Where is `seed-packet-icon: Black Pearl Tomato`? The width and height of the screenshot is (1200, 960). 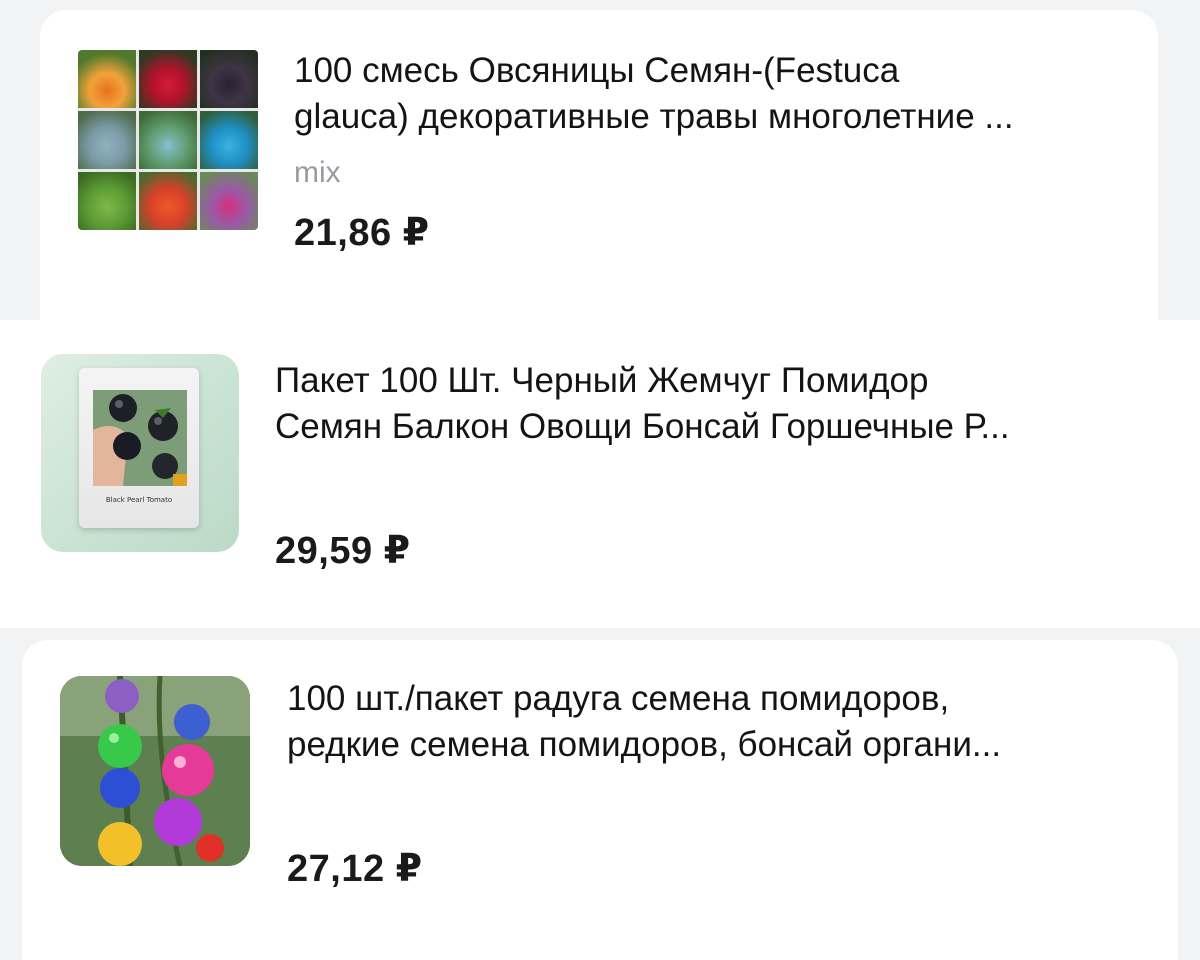
seed-packet-icon: Black Pearl Tomato is located at coordinates (139, 448).